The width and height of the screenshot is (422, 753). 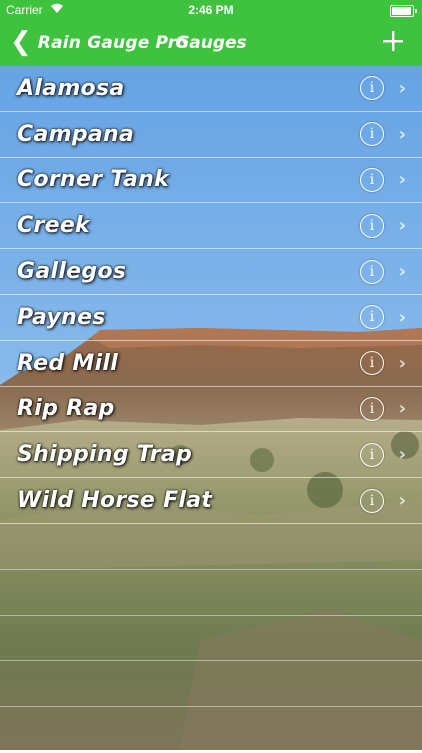 I want to click on status-time: 2:46 PM, so click(x=211, y=10).